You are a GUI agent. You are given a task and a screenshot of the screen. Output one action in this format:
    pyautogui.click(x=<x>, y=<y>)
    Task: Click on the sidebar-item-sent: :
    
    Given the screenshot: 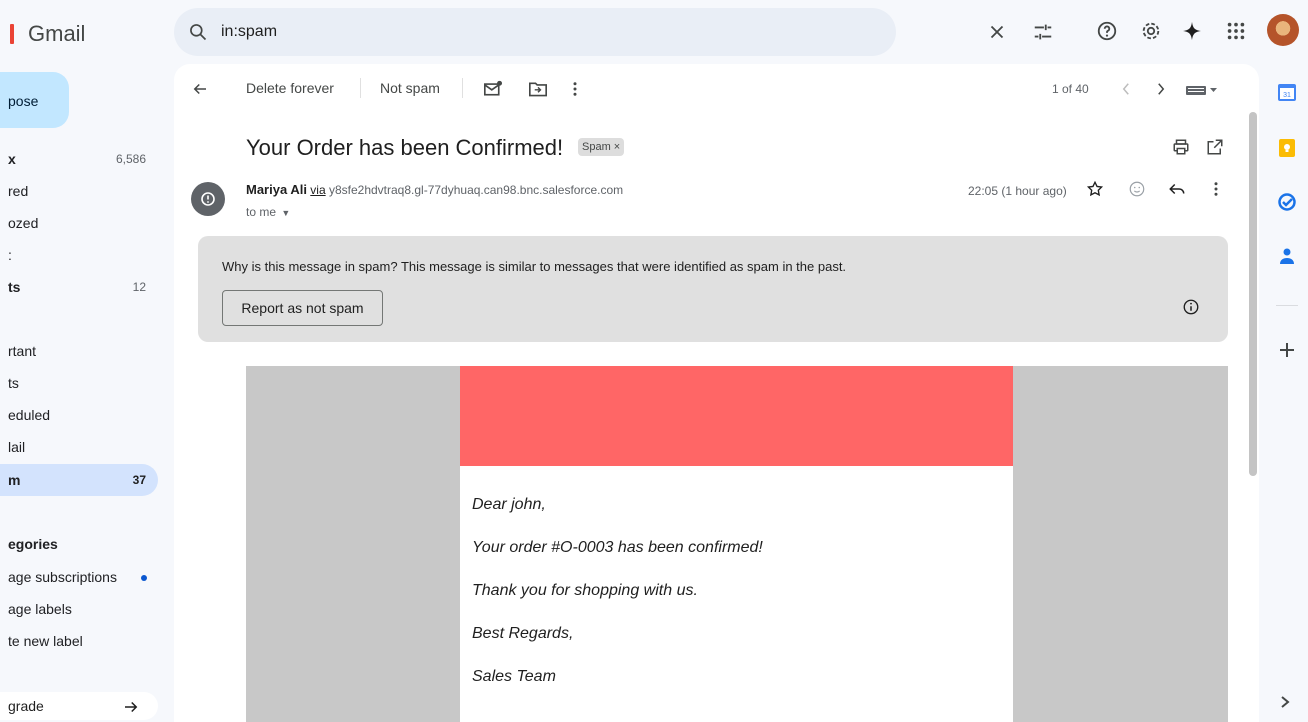 What is the action you would take?
    pyautogui.click(x=79, y=255)
    